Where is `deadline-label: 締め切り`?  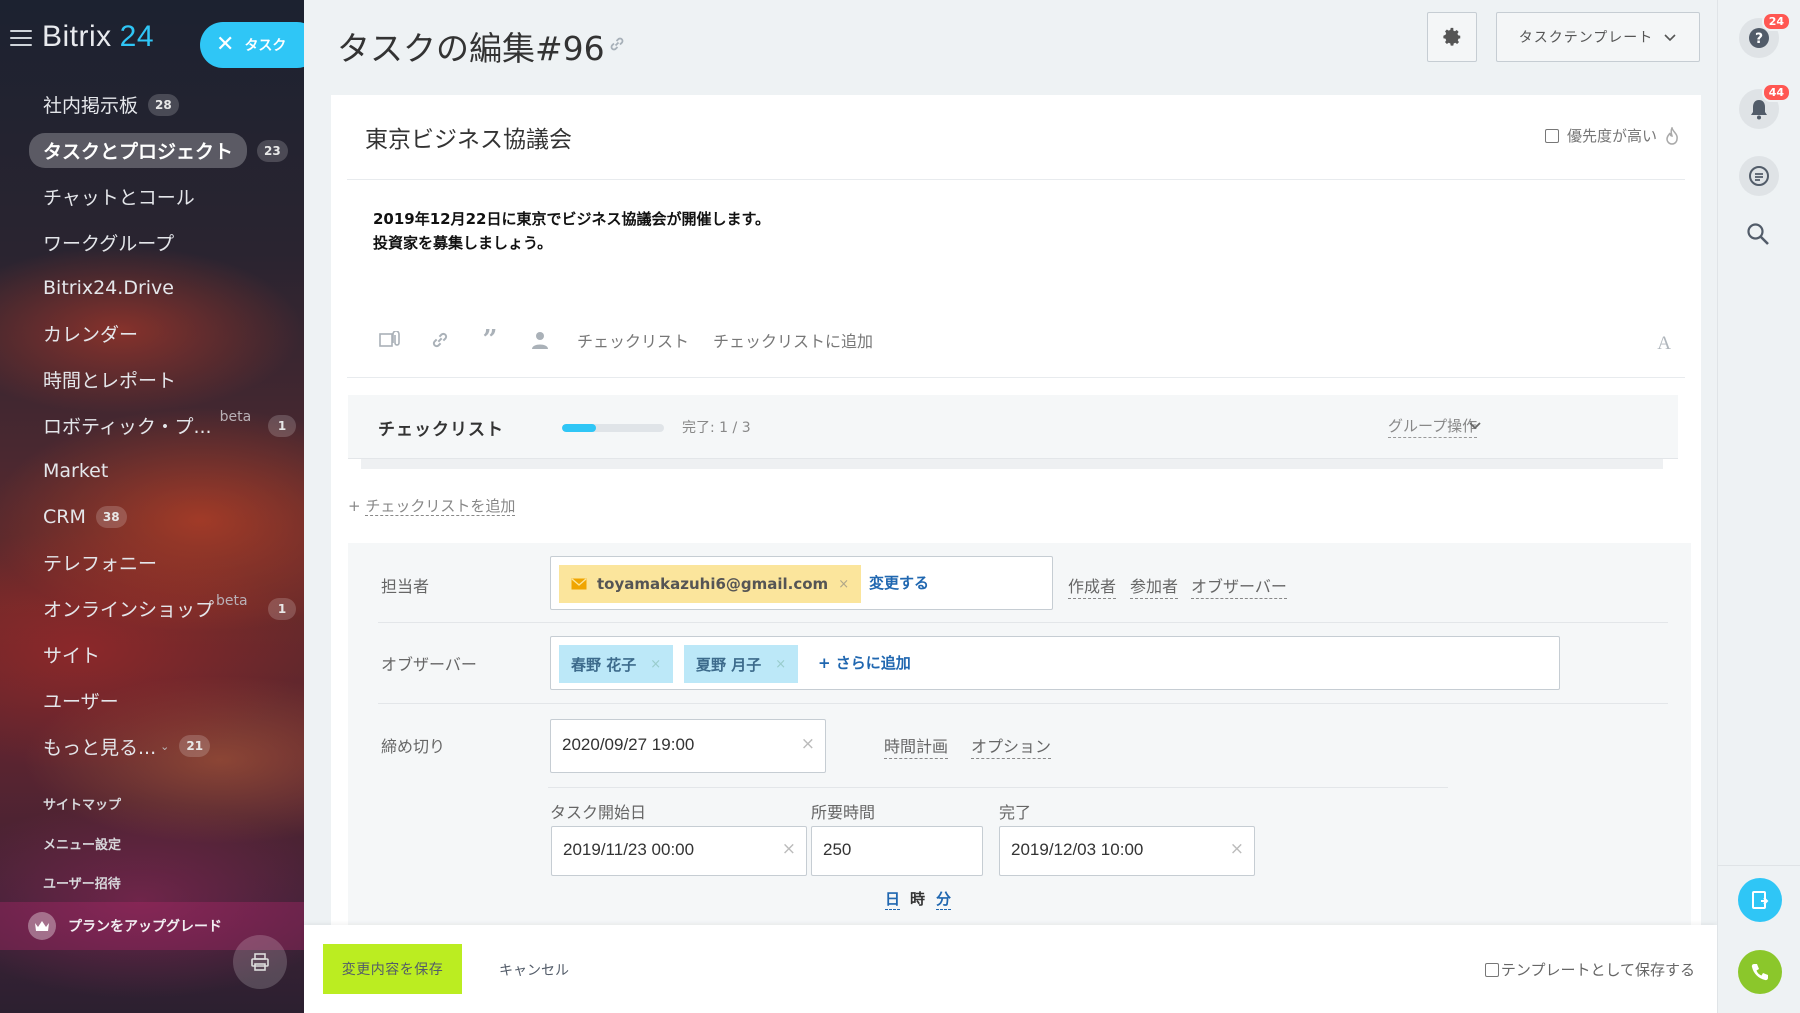
deadline-label: 締め切り is located at coordinates (413, 746).